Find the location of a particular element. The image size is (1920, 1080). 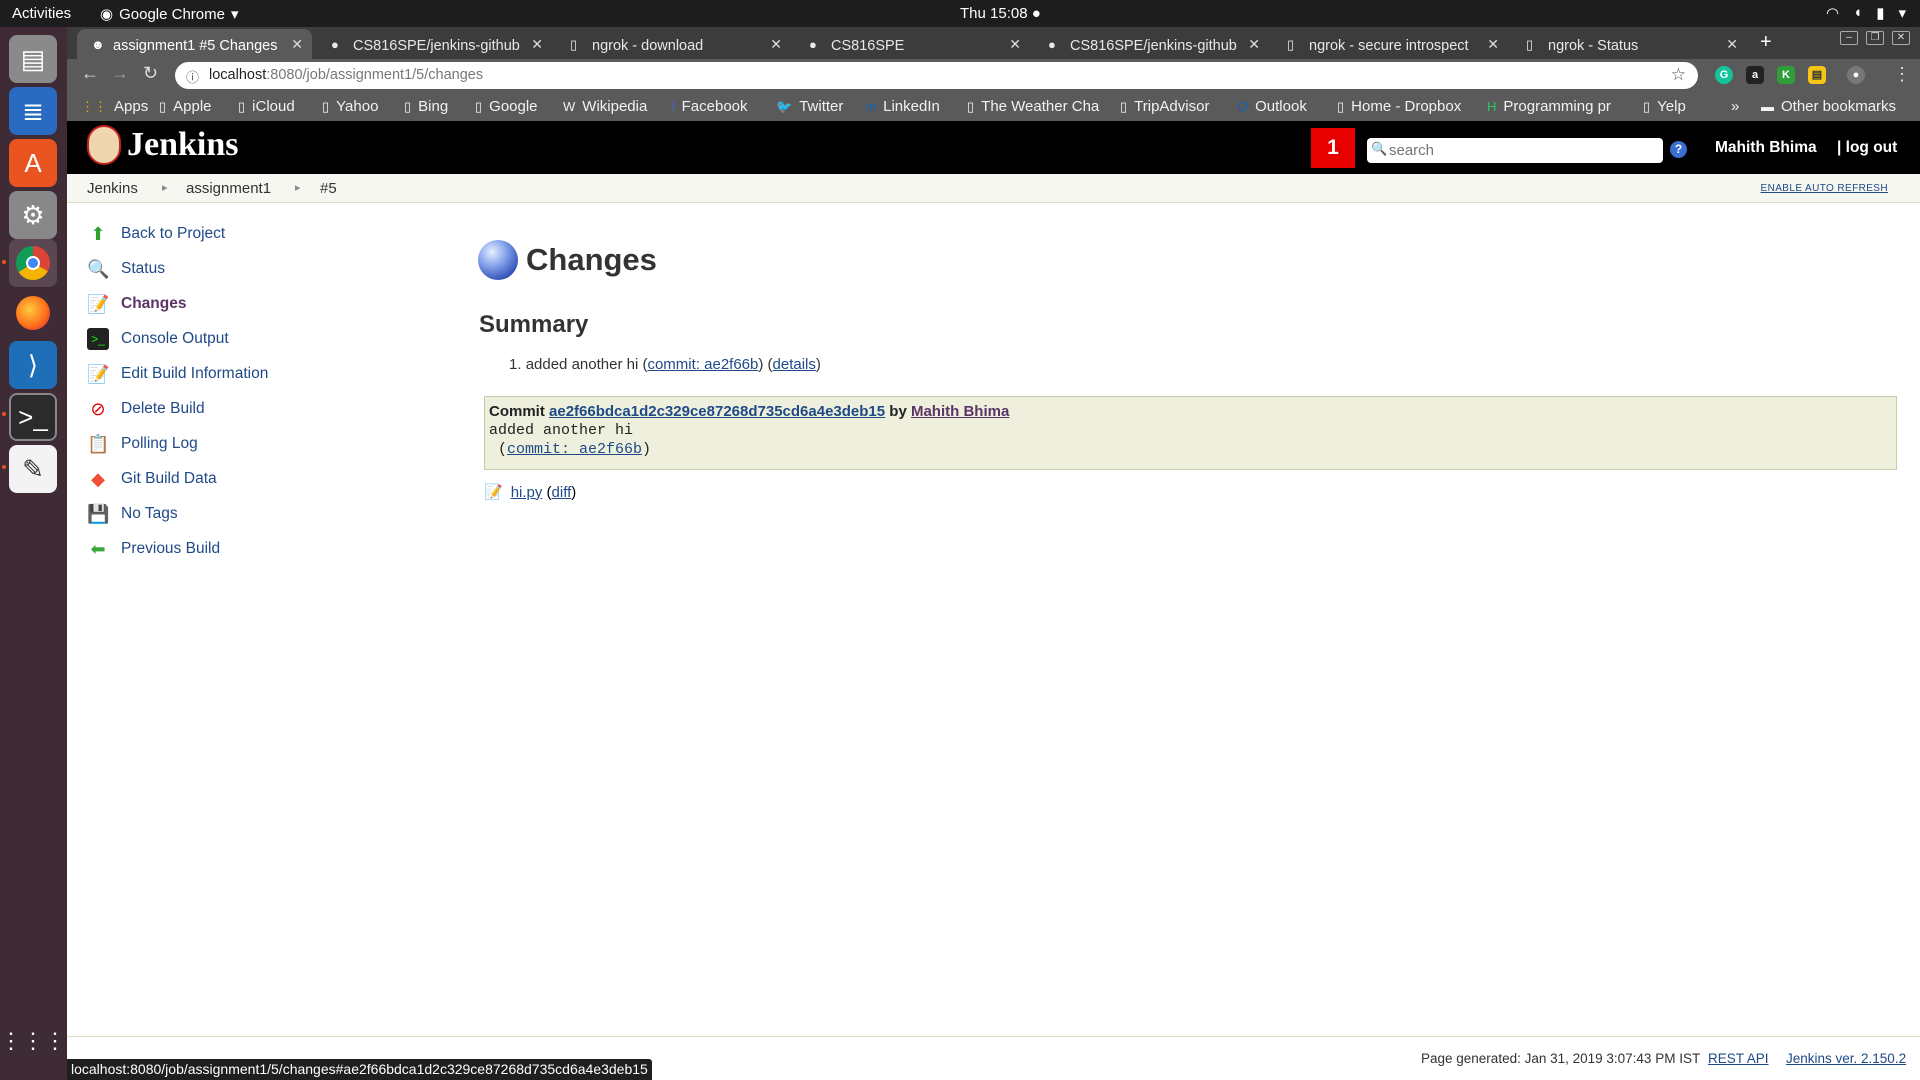

file-link: hi.py is located at coordinates (527, 492).